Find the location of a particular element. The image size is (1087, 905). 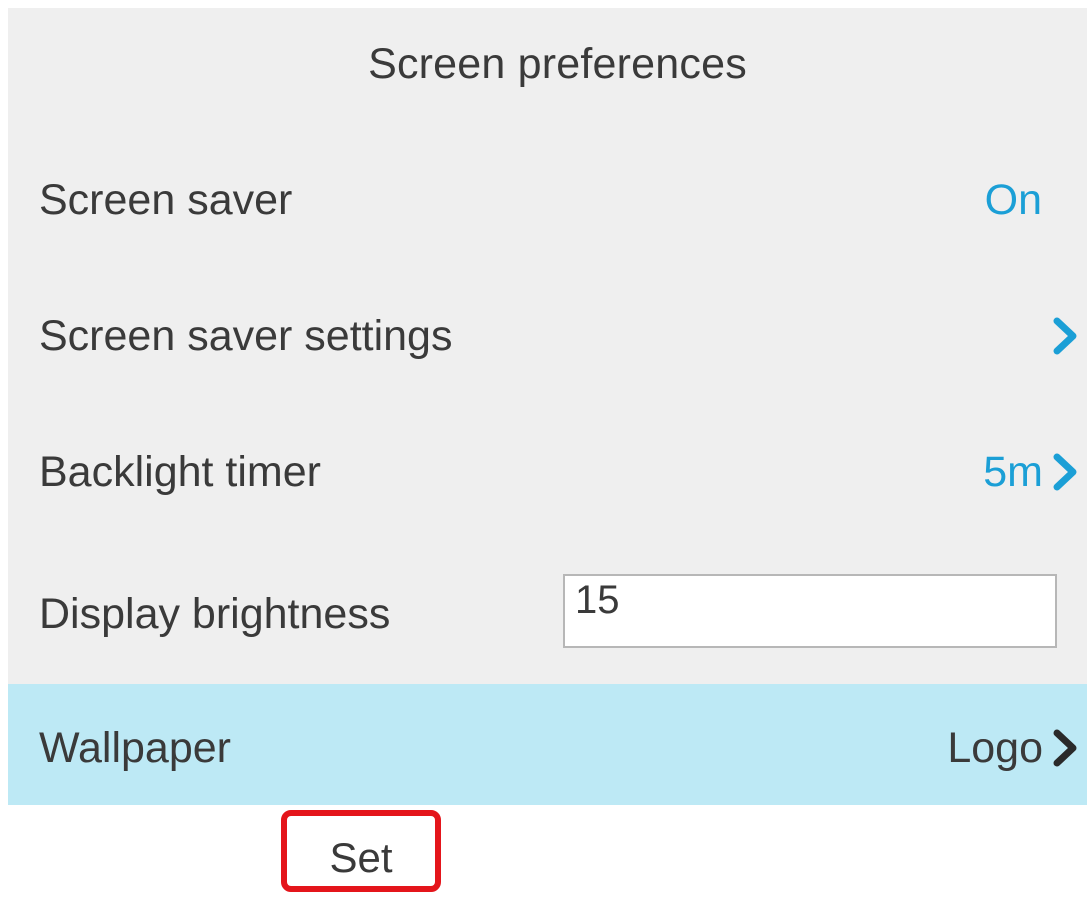

menu-item-screen-saver-settings: Screen saver settings is located at coordinates (547, 332).